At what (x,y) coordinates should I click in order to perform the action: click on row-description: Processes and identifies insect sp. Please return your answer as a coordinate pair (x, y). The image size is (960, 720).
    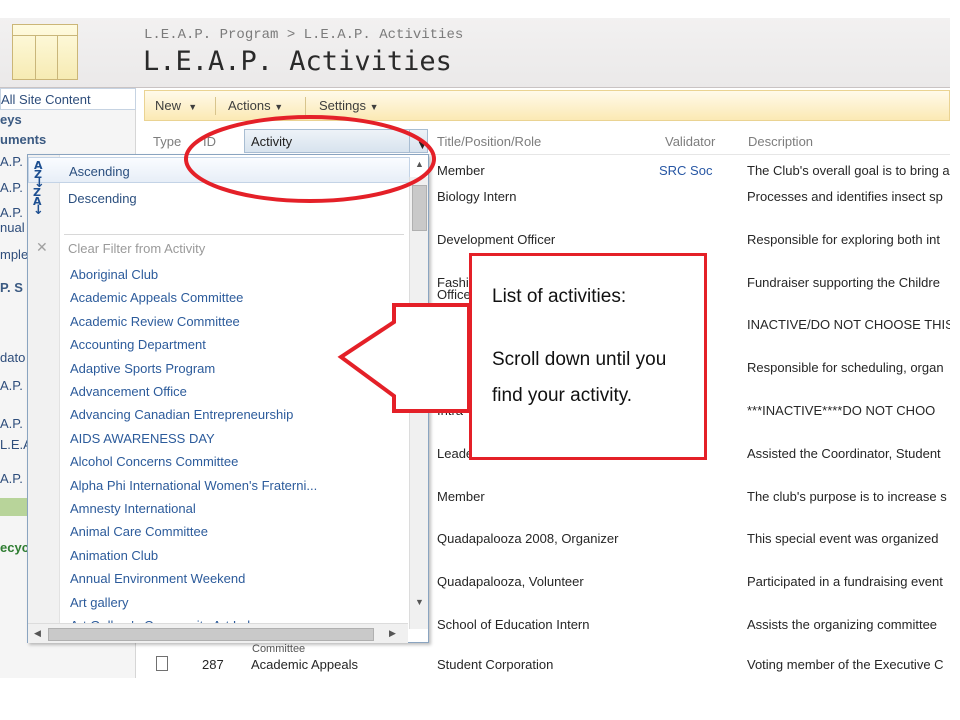
    Looking at the image, I should click on (845, 196).